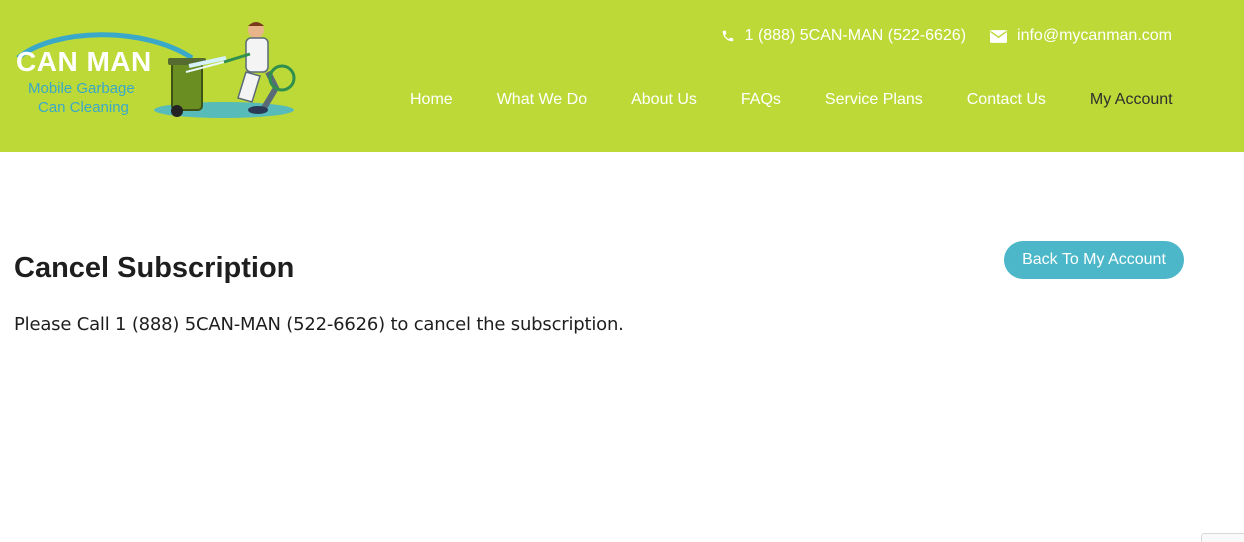 The image size is (1244, 542). Describe the element at coordinates (999, 36) in the screenshot. I see `envelope-icon` at that location.